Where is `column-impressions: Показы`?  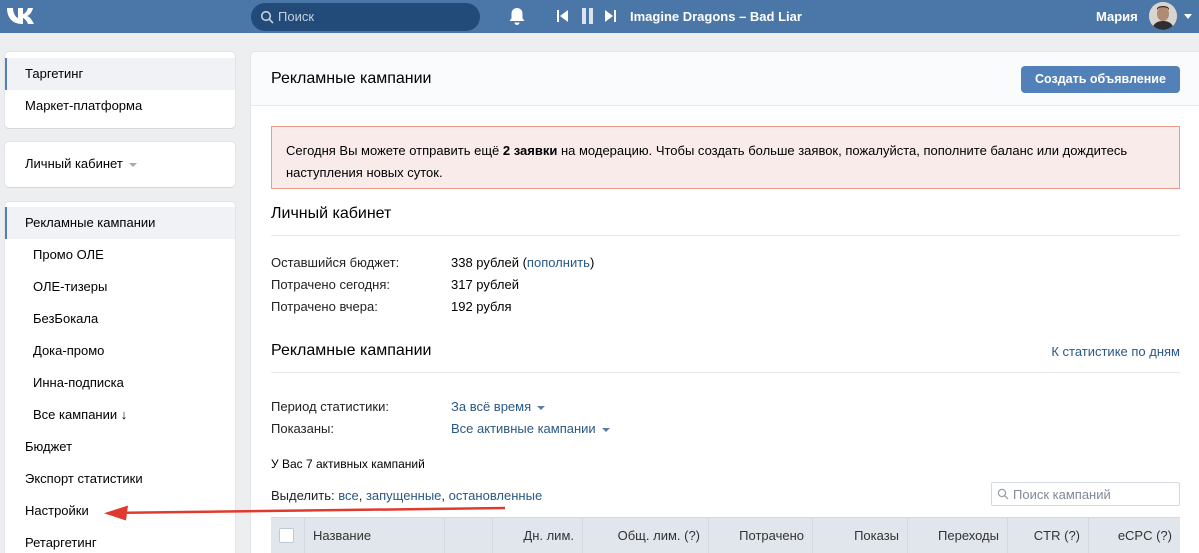
column-impressions: Показы is located at coordinates (860, 535).